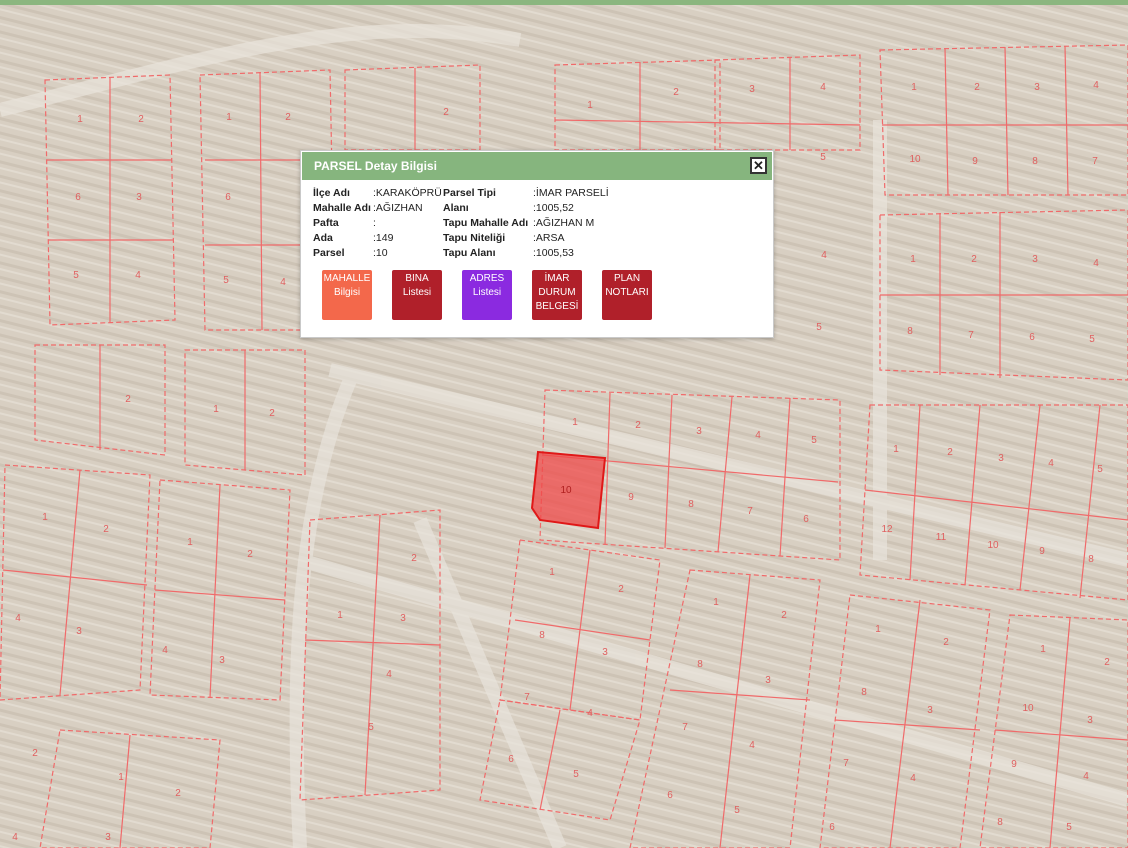  I want to click on bina-listesi-button: BINA Listesi, so click(417, 295).